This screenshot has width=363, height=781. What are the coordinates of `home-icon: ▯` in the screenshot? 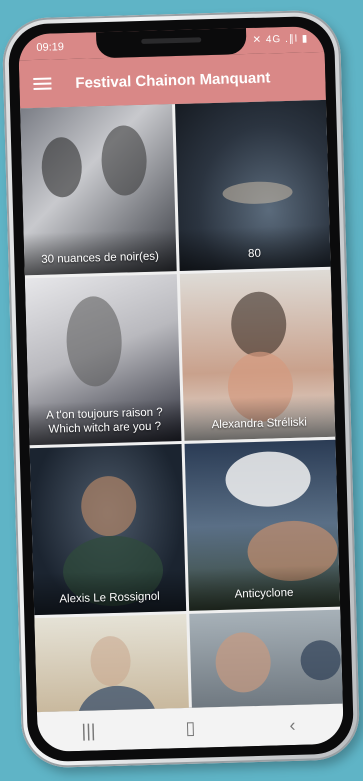 It's located at (190, 728).